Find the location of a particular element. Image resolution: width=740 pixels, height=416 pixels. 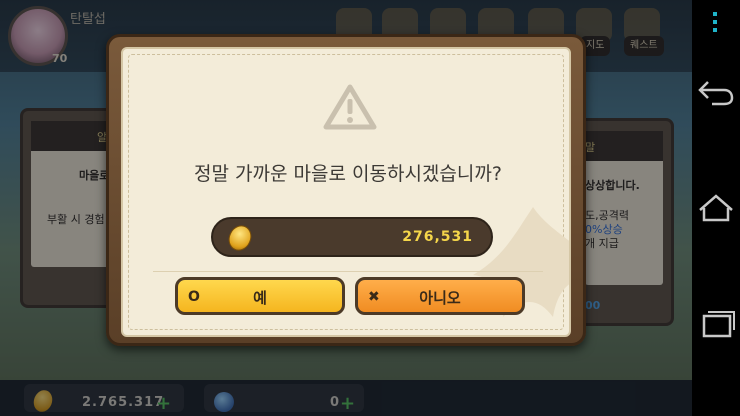

no-button: ✖ 아니오 is located at coordinates (440, 296).